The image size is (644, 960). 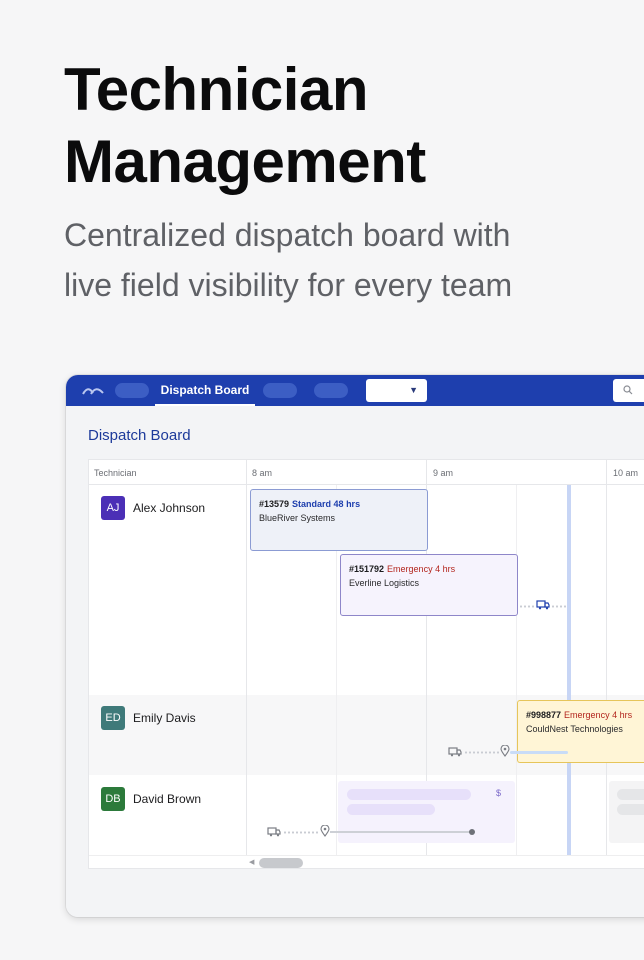 I want to click on technician-alex-johnson: AJ Alex Johnson, so click(x=153, y=508).